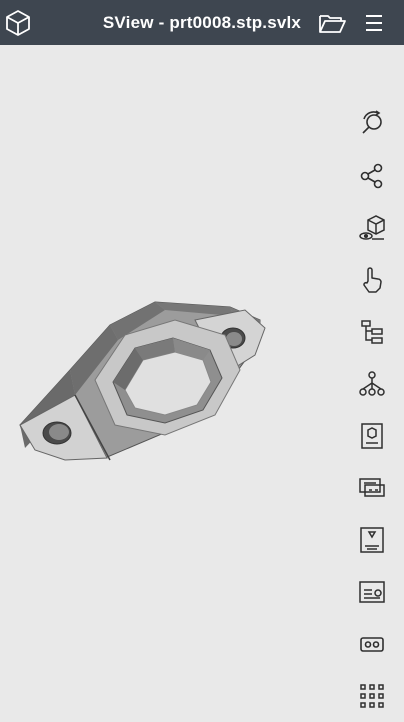  I want to click on 3d-print-icon, so click(372, 540).